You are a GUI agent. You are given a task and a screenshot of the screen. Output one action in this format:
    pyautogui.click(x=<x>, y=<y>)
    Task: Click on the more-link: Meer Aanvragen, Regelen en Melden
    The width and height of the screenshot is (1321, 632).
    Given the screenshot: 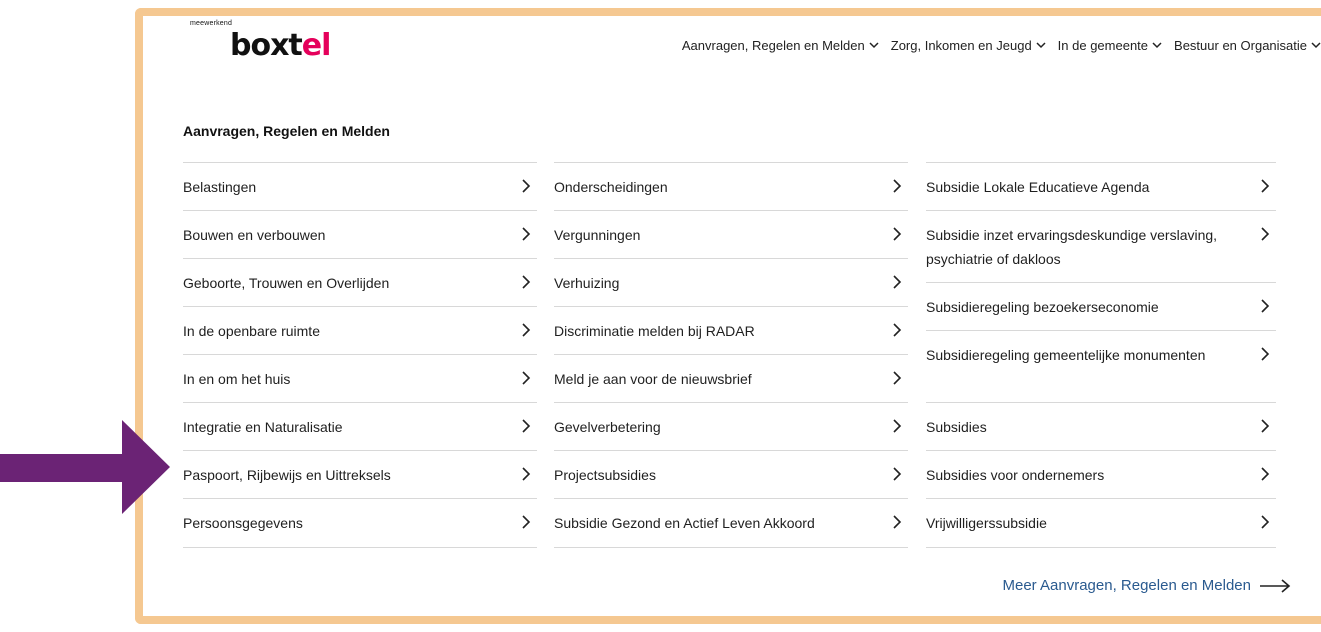 What is the action you would take?
    pyautogui.click(x=1147, y=585)
    